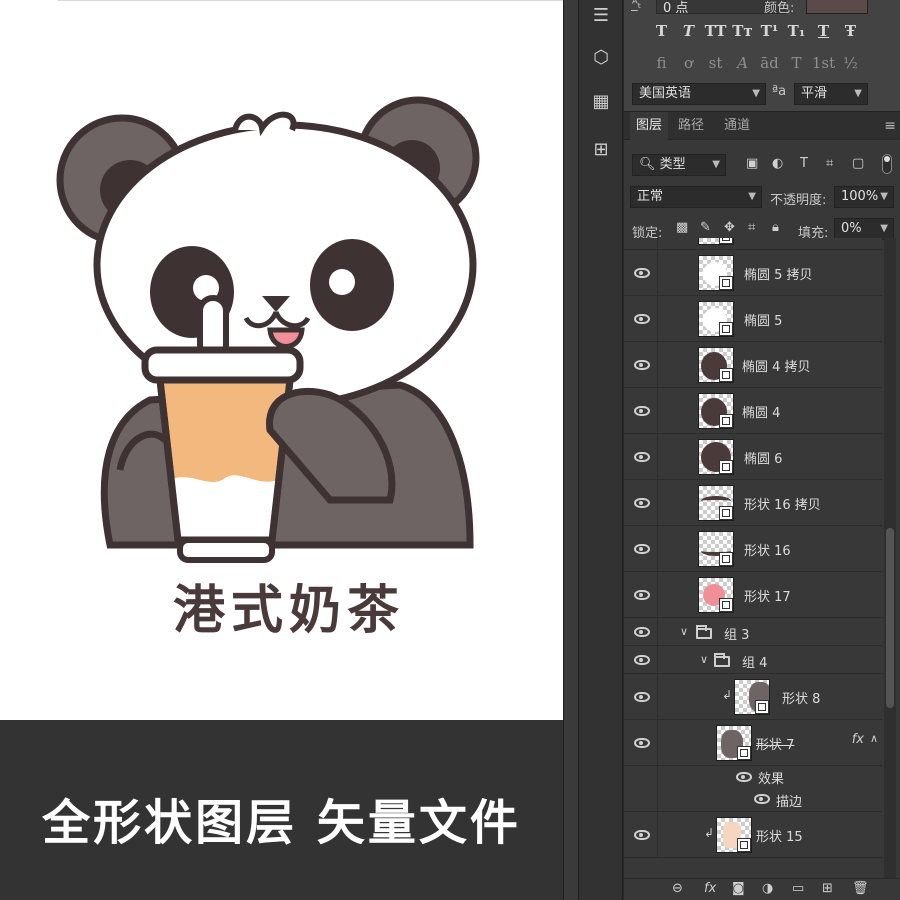  Describe the element at coordinates (601, 16) in the screenshot. I see `adjustments-icon: ☰` at that location.